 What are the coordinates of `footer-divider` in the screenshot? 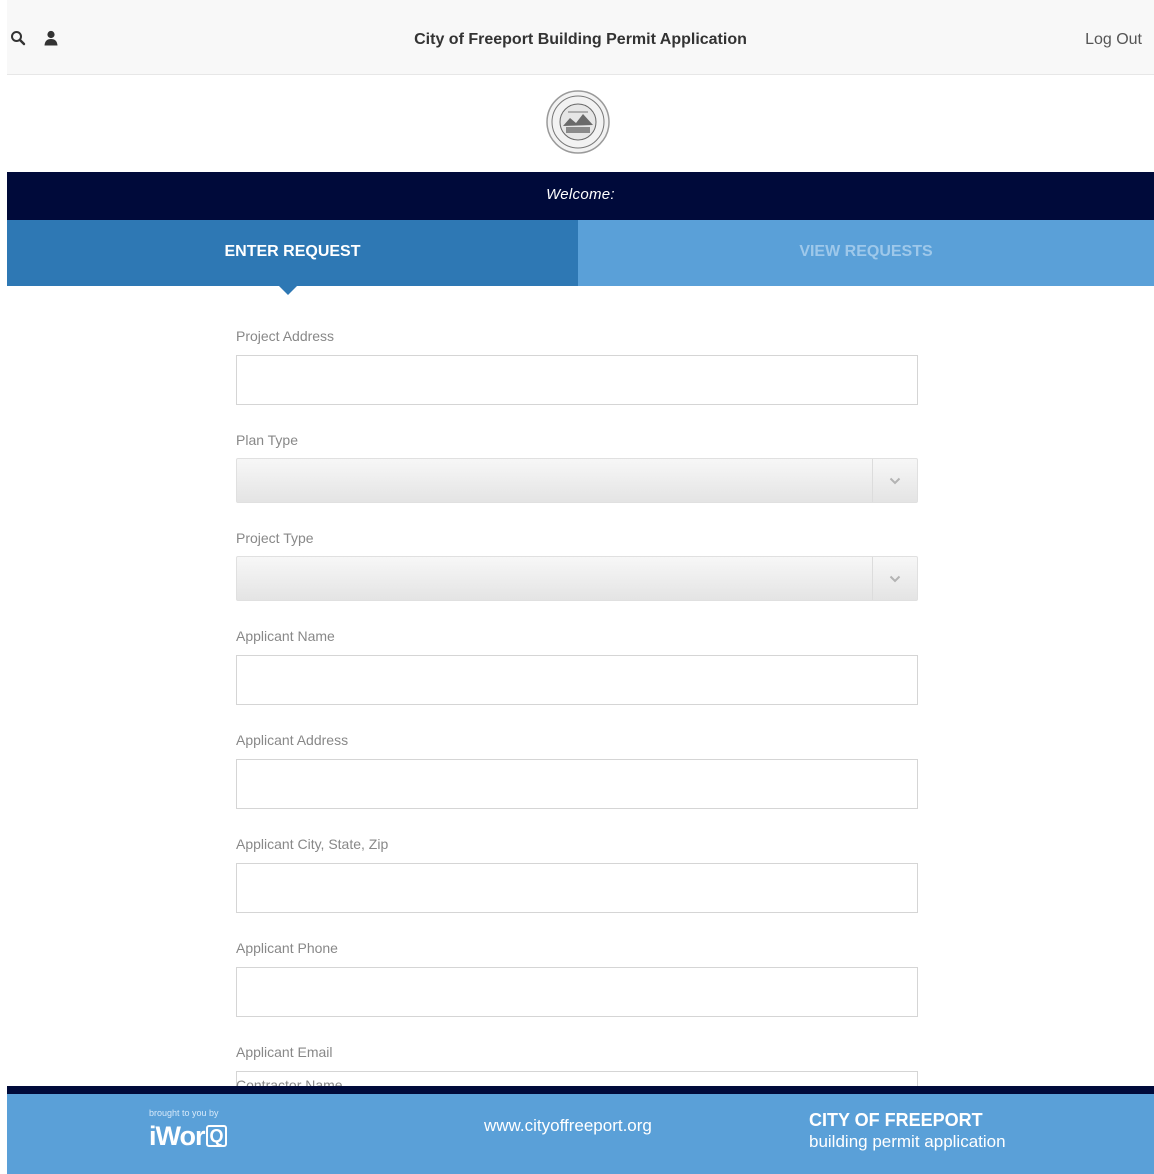 It's located at (580, 1090).